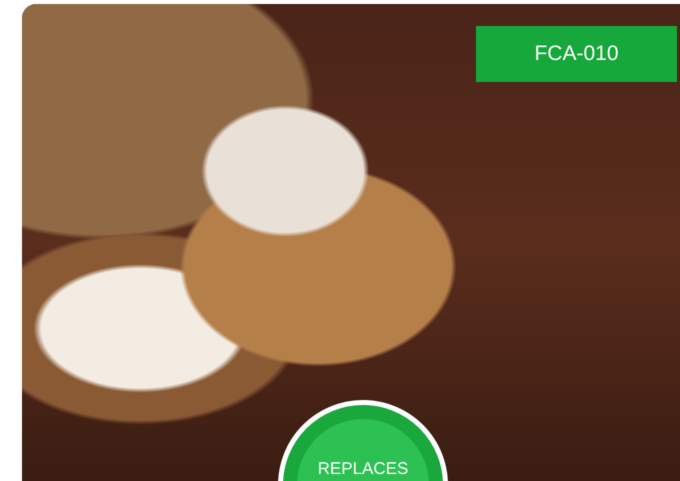  Describe the element at coordinates (576, 54) in the screenshot. I see `product-code-label: FCA-010` at that location.